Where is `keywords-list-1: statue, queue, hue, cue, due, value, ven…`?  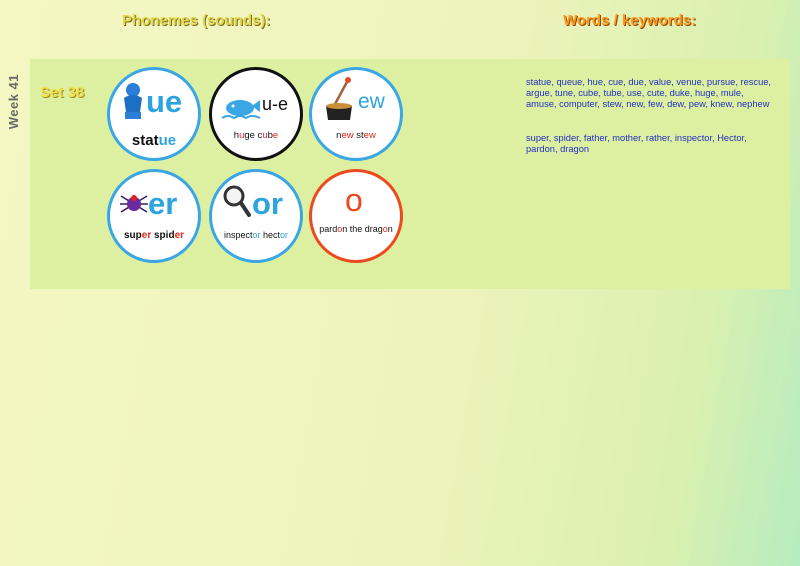 keywords-list-1: statue, queue, hue, cue, due, value, ven… is located at coordinates (648, 93).